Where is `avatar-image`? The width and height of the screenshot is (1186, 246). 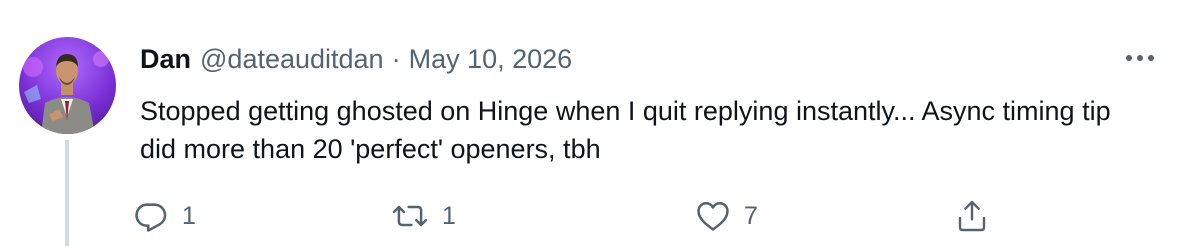
avatar-image is located at coordinates (67, 85).